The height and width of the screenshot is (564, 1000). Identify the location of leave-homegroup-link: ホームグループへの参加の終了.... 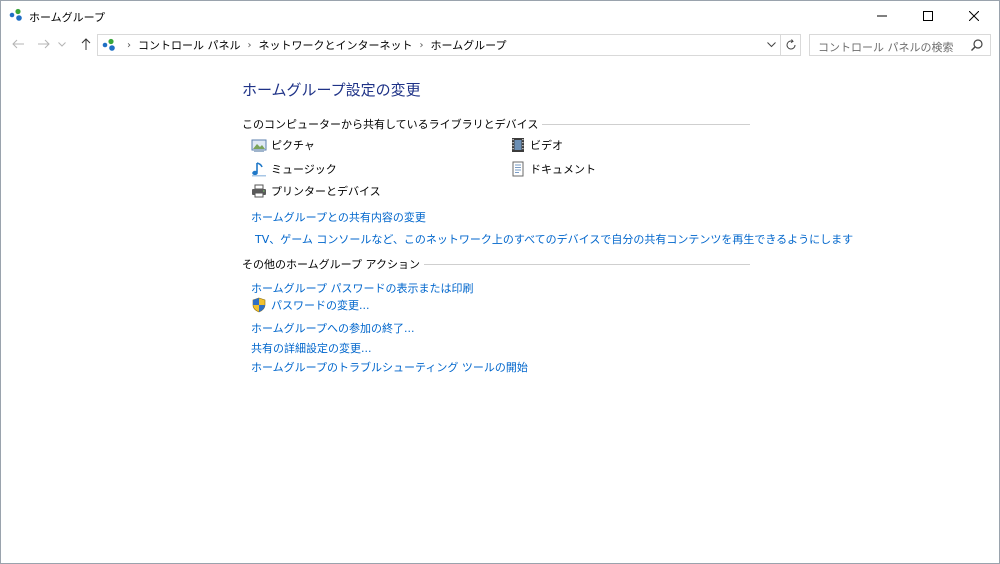
(333, 328).